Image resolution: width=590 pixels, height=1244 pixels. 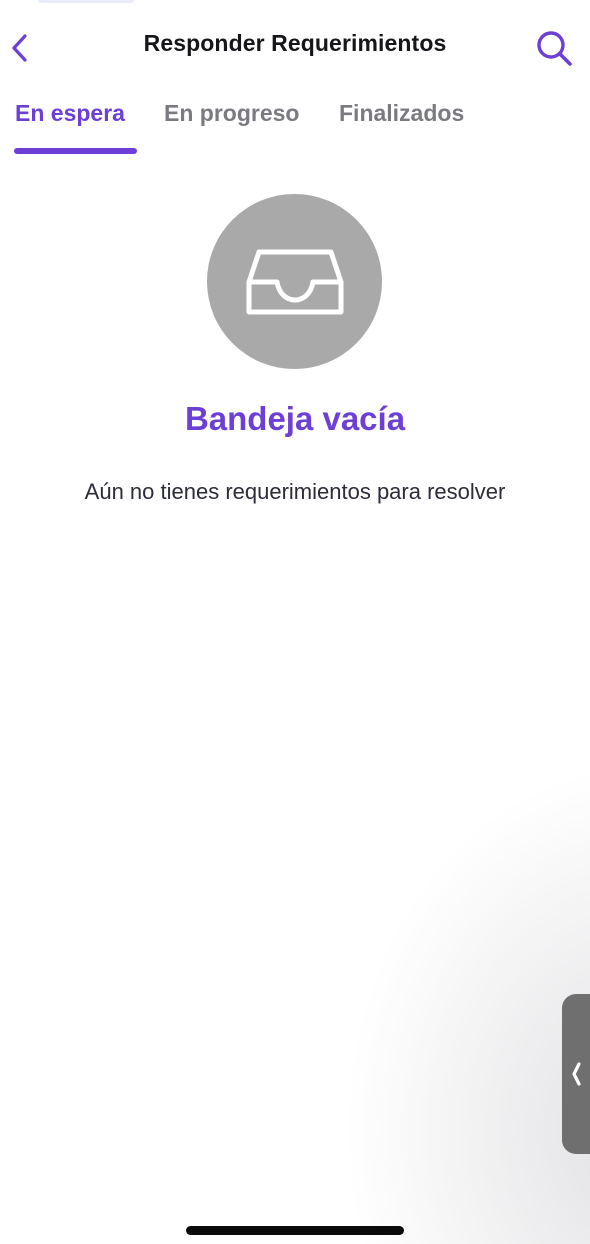 I want to click on active-tab-indicator, so click(x=75, y=151).